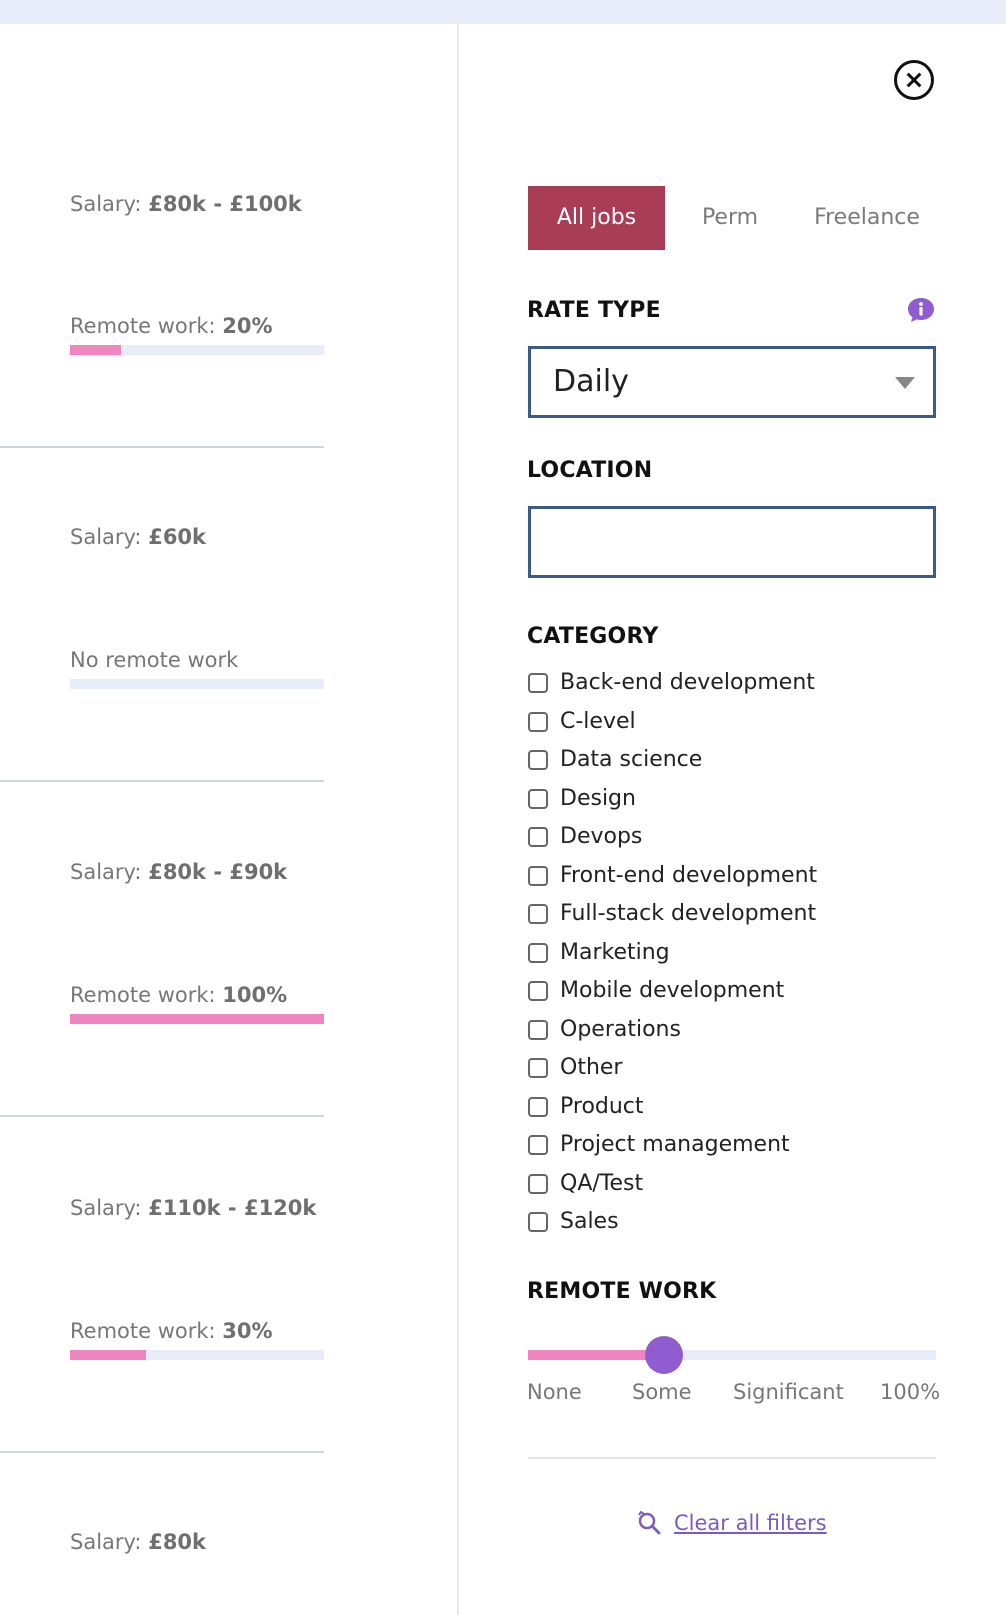  I want to click on refresh-search-icon, so click(649, 1522).